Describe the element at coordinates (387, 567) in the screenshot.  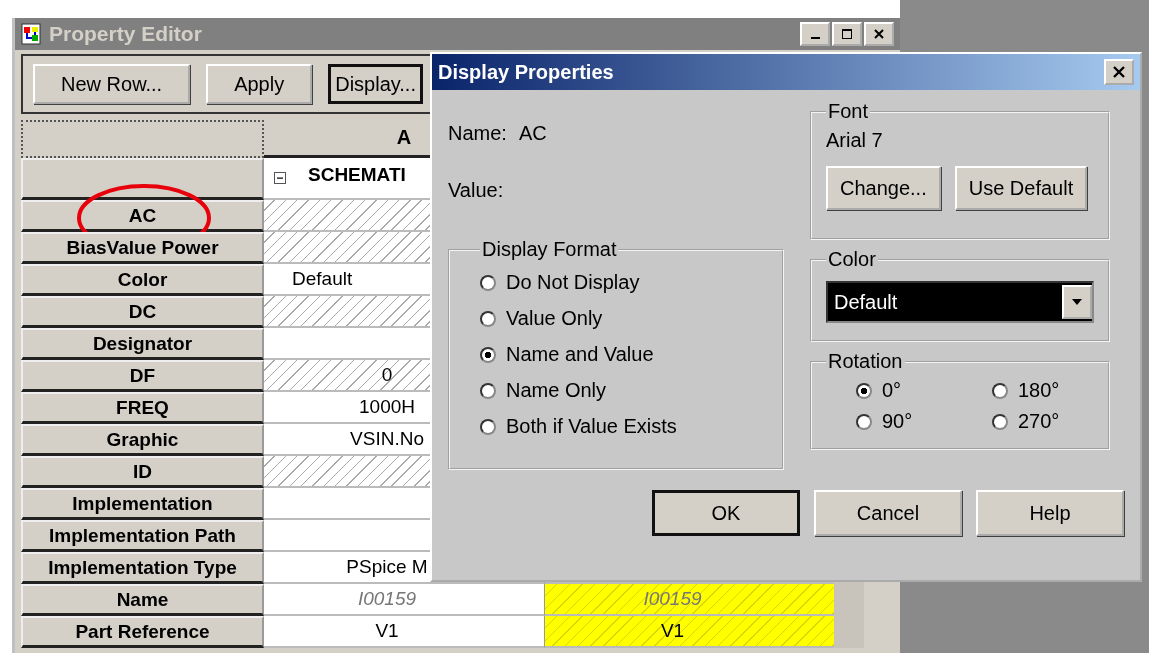
I see `cell-value: PSpice M` at that location.